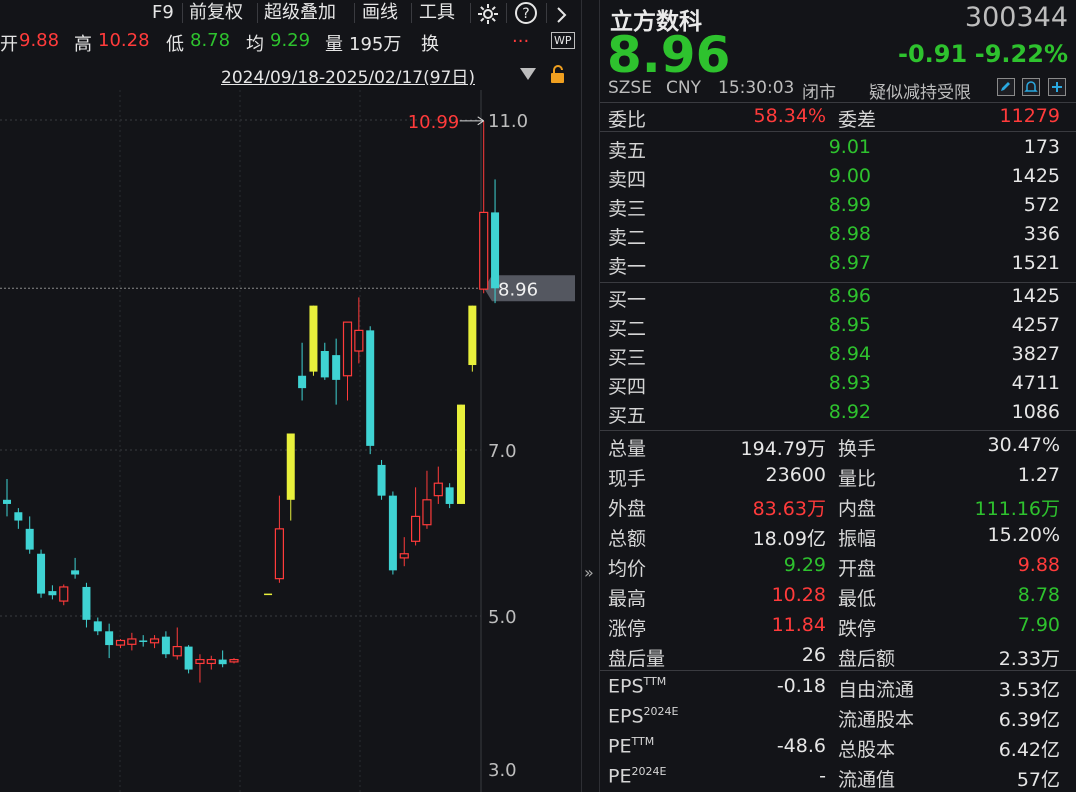 This screenshot has height=792, width=1076. What do you see at coordinates (558, 74) in the screenshot?
I see `lock-icon` at bounding box center [558, 74].